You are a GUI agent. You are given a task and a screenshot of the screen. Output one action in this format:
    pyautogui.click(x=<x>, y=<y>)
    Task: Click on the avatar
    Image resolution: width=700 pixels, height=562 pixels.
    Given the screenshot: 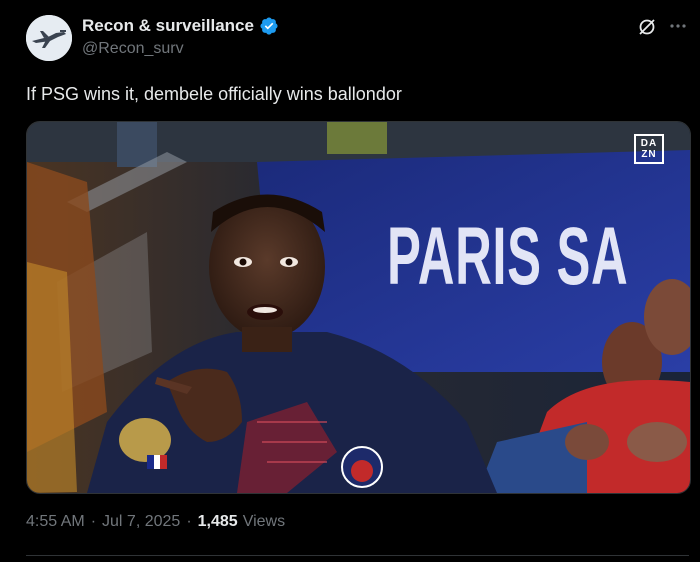 What is the action you would take?
    pyautogui.click(x=49, y=38)
    